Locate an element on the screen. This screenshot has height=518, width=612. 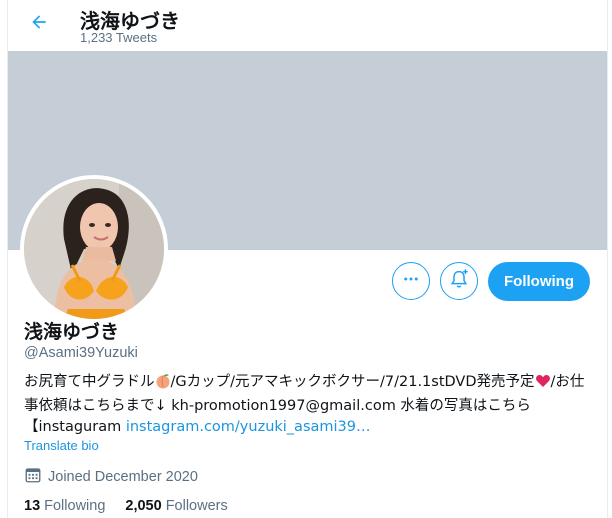
avatar-photo is located at coordinates (94, 249).